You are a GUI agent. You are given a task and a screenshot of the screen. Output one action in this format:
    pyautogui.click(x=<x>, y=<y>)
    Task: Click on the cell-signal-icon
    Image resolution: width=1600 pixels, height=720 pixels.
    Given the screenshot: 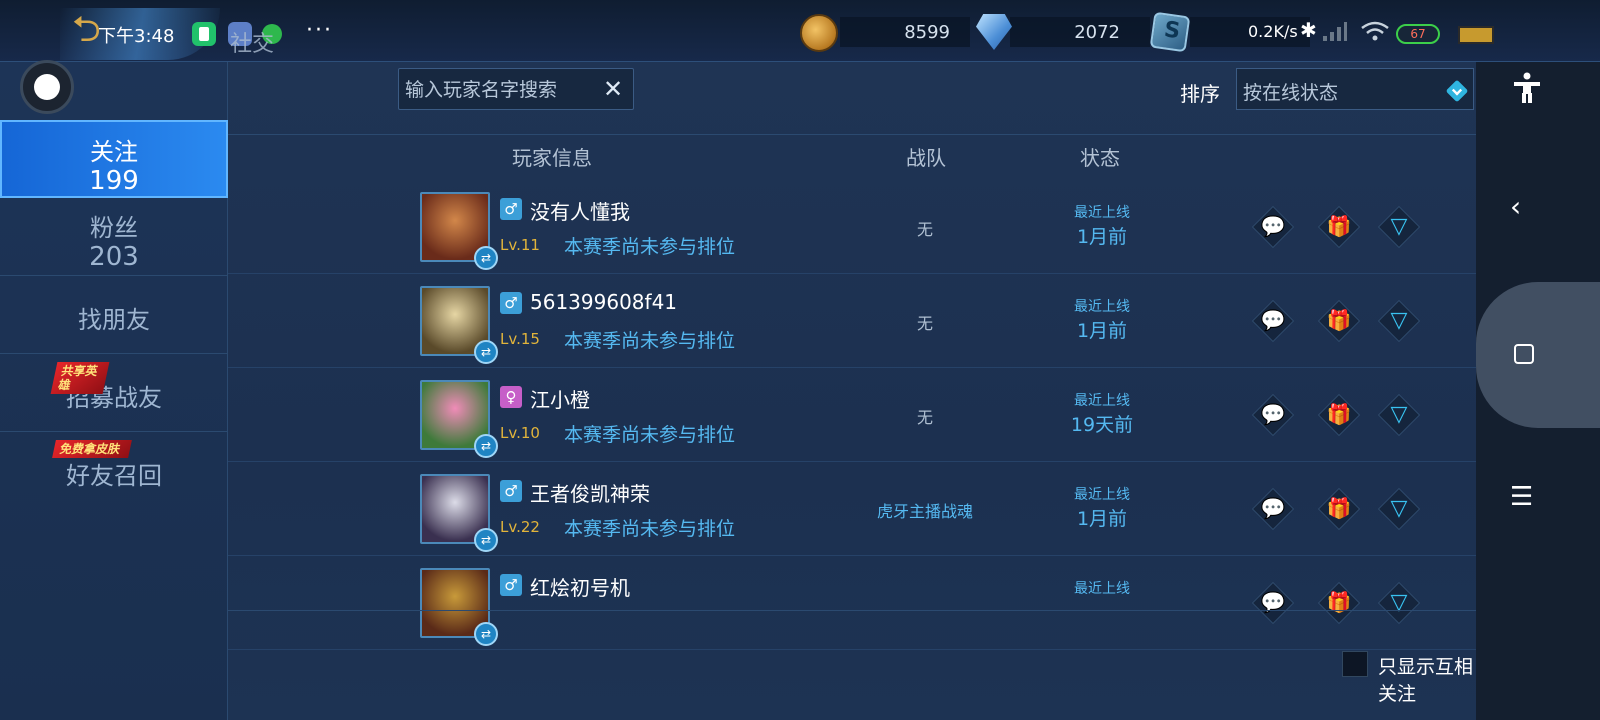 What is the action you would take?
    pyautogui.click(x=1335, y=31)
    